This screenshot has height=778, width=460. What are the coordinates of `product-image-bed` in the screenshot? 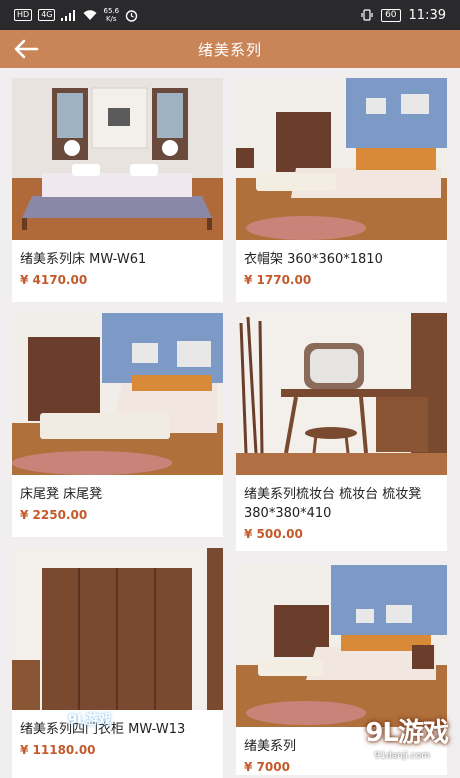 It's located at (117, 159).